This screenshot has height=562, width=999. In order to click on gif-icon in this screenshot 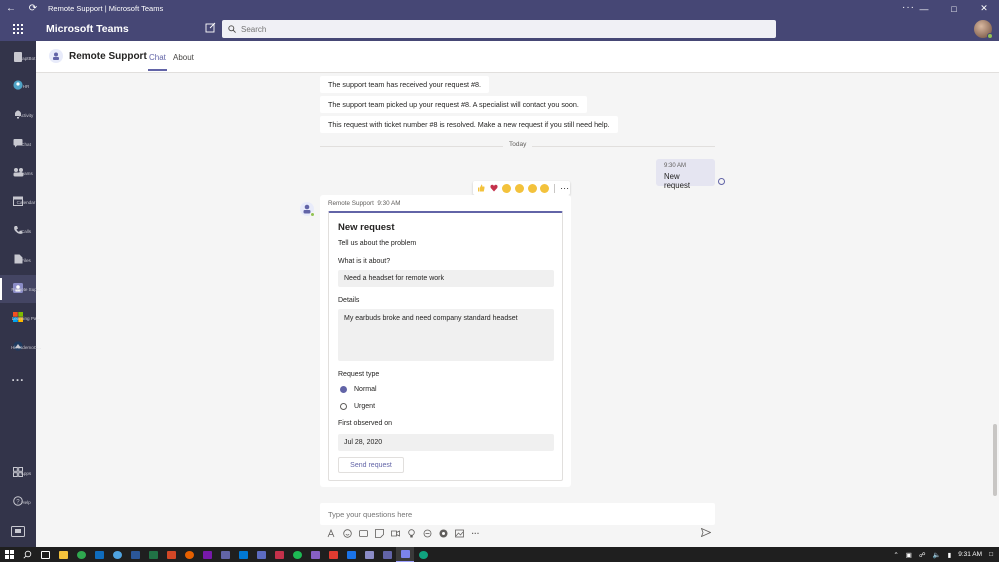, I will do `click(363, 533)`.